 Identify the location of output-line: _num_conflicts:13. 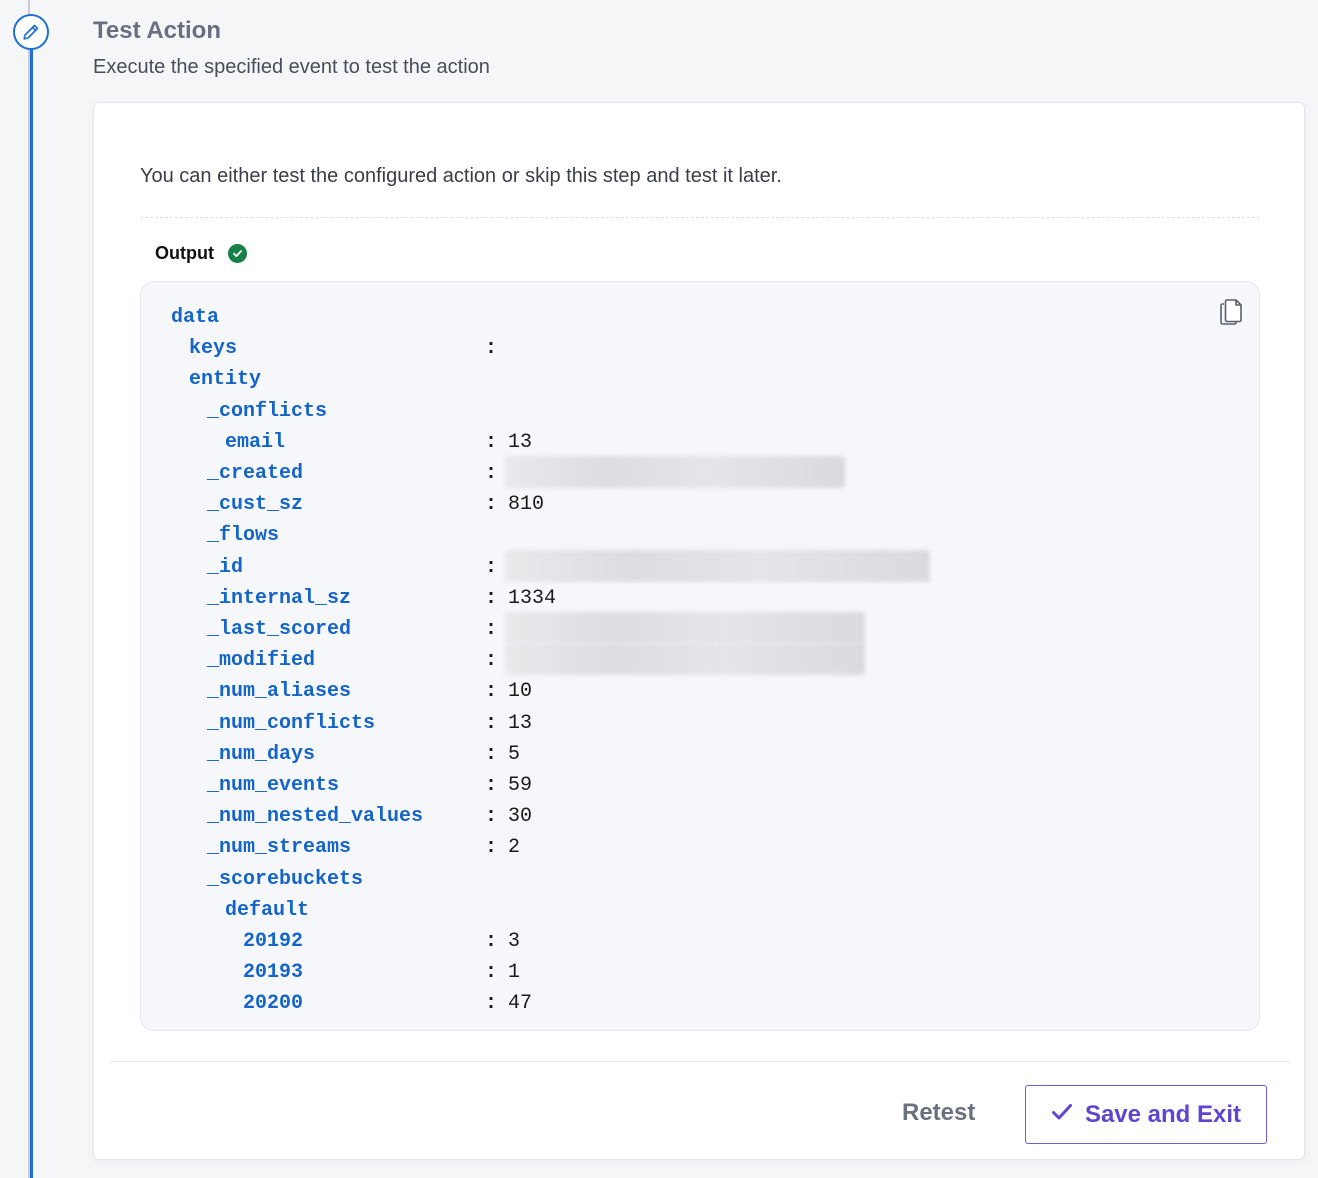
(700, 727).